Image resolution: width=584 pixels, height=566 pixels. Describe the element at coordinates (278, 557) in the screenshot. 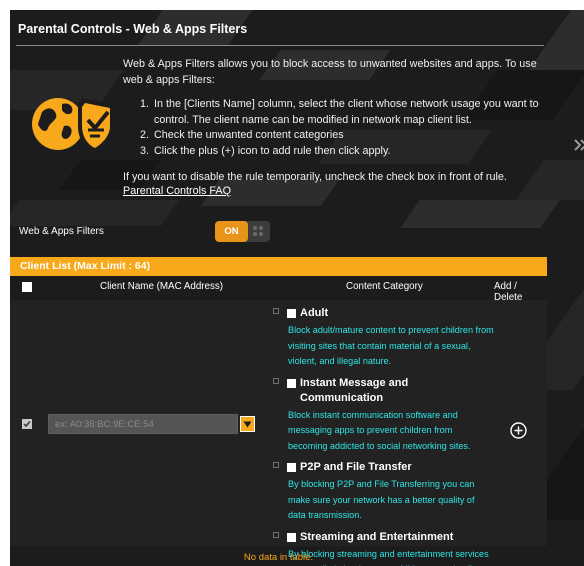

I see `empty-table-message: No data in table.` at that location.